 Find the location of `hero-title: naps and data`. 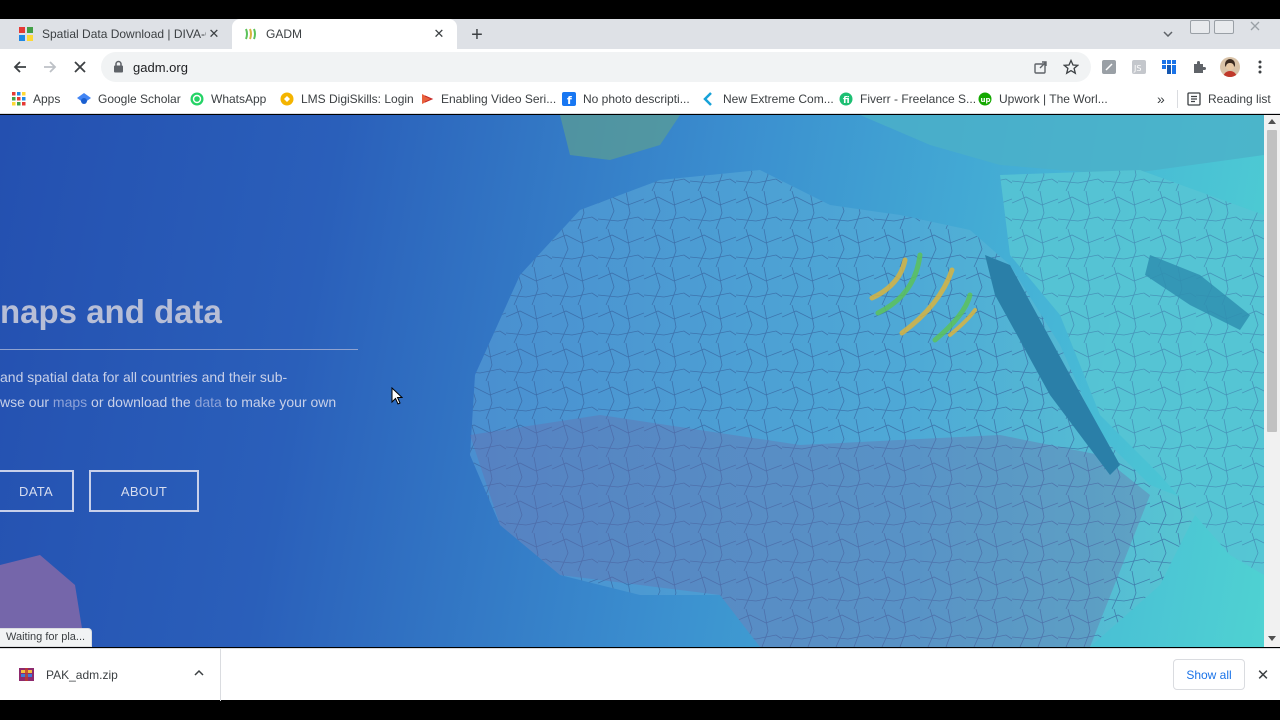

hero-title: naps and data is located at coordinates (111, 311).